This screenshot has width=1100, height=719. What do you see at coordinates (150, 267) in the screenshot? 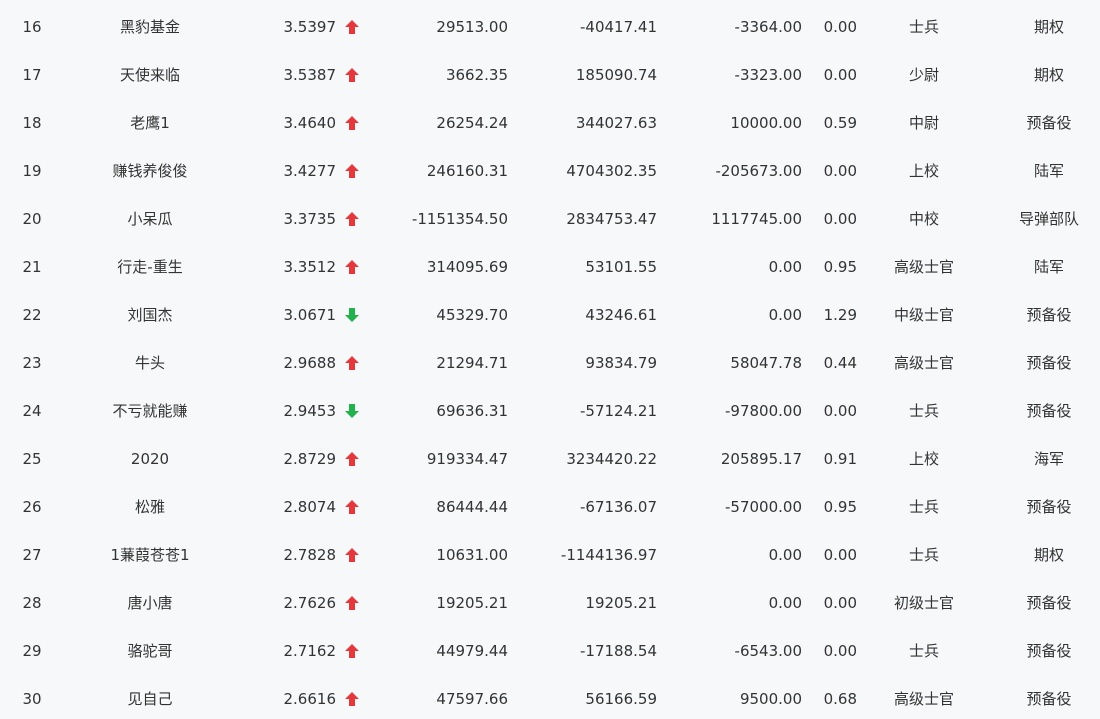
I see `name-cell: 行走-重生` at bounding box center [150, 267].